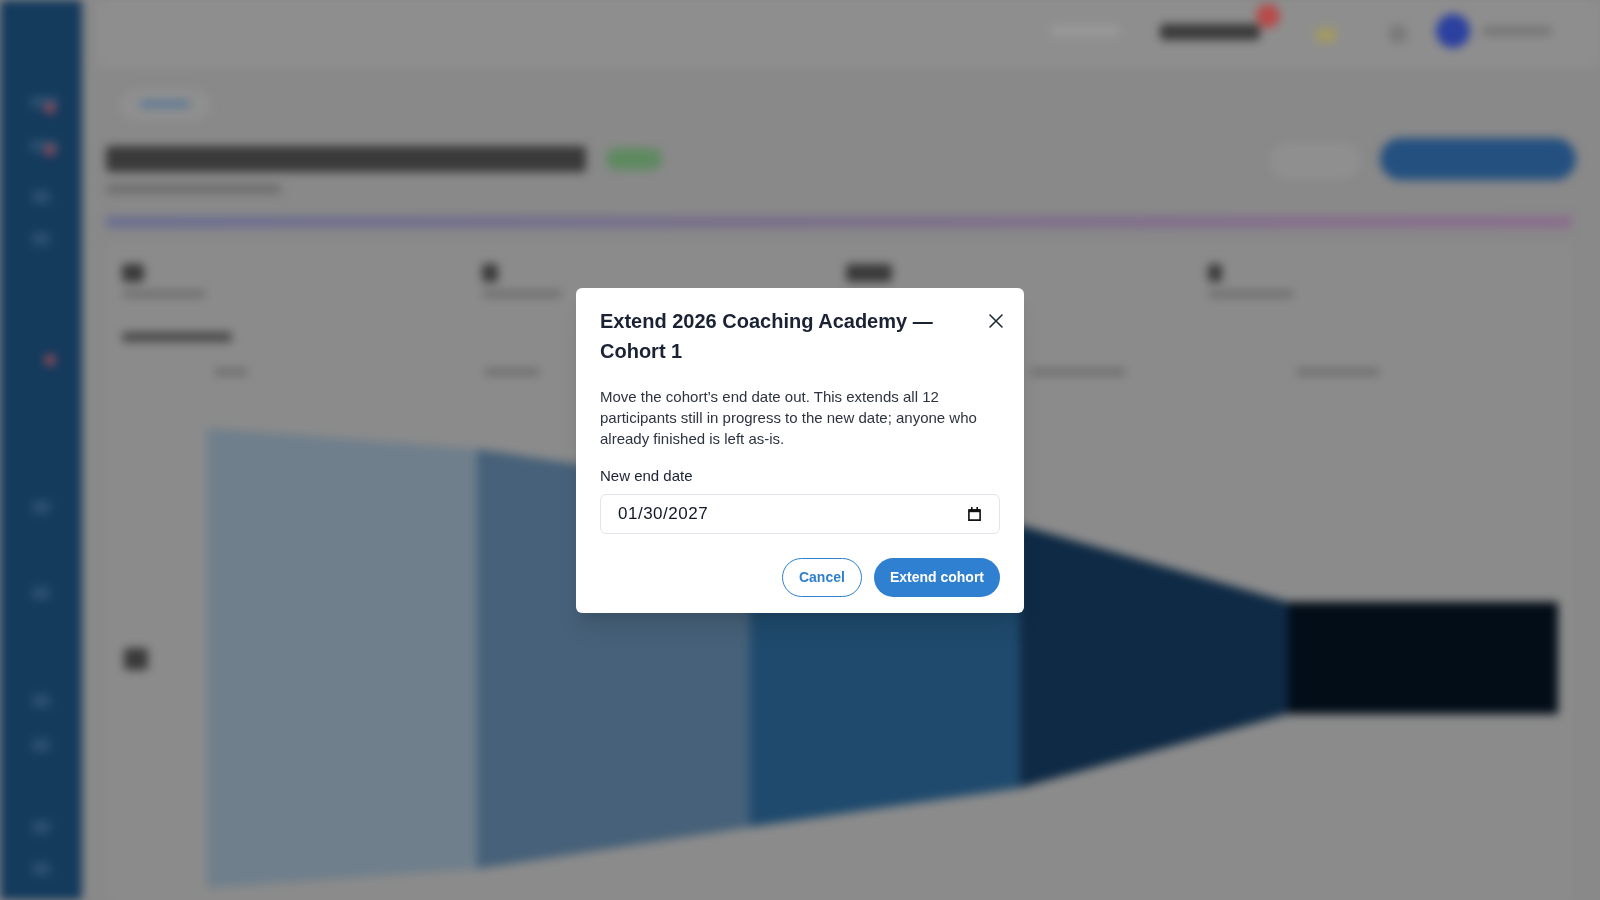 Image resolution: width=1600 pixels, height=900 pixels. I want to click on close-icon, so click(996, 320).